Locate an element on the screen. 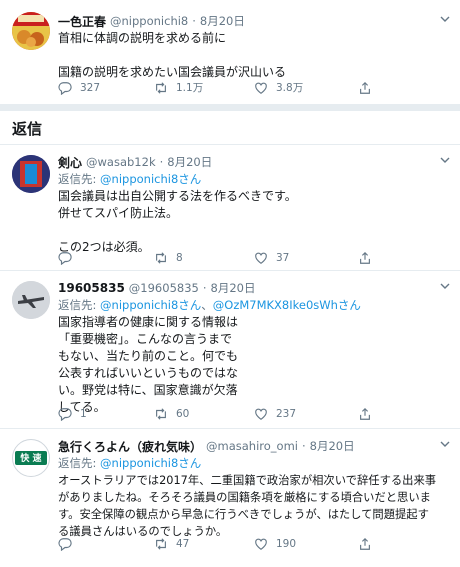 Image resolution: width=460 pixels, height=567 pixels. tweet-header: 19605835 @19605835 · 8月20日 is located at coordinates (254, 288).